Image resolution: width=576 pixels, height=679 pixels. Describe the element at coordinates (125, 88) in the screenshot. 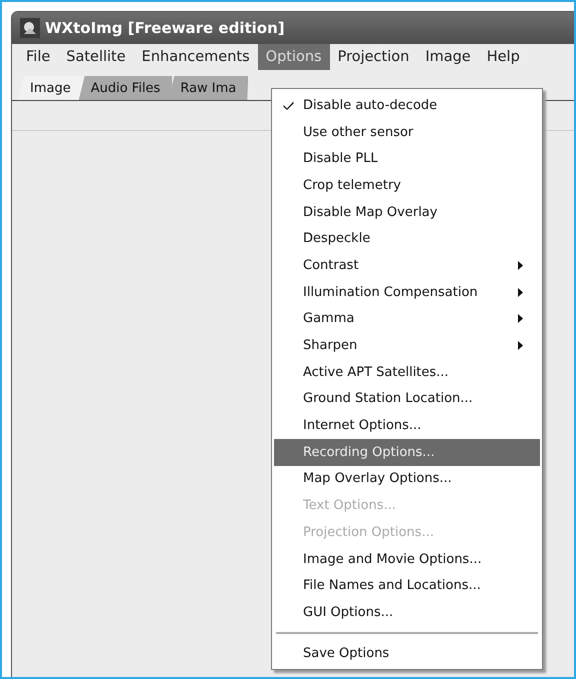

I see `tab: Audio Files` at that location.